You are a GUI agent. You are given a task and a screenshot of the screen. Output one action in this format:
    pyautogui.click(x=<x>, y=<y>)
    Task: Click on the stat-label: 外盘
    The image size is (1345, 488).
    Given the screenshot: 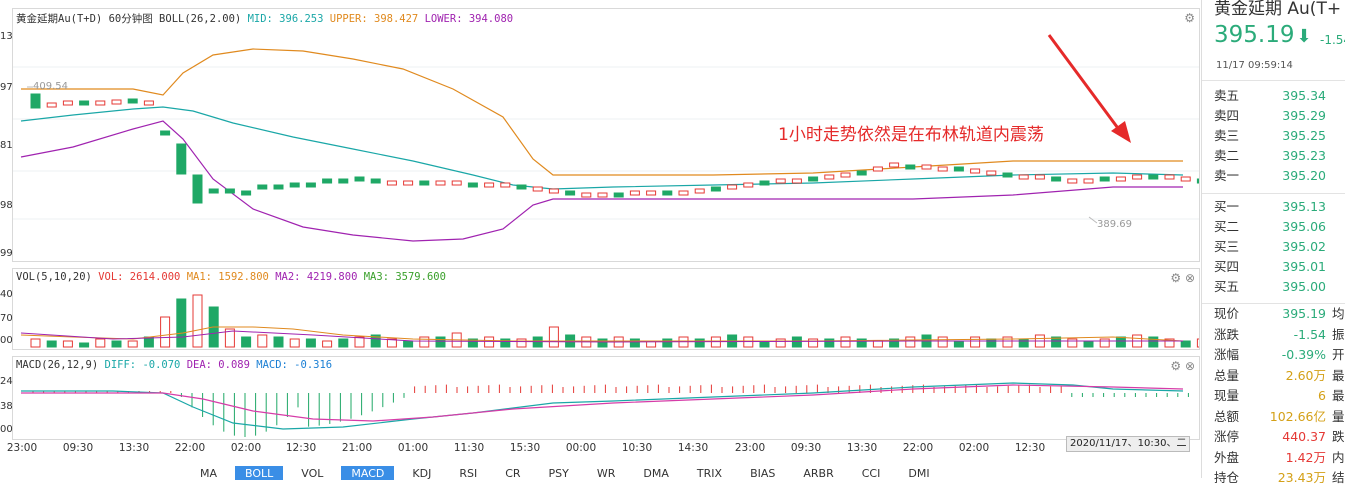 What is the action you would take?
    pyautogui.click(x=1227, y=457)
    